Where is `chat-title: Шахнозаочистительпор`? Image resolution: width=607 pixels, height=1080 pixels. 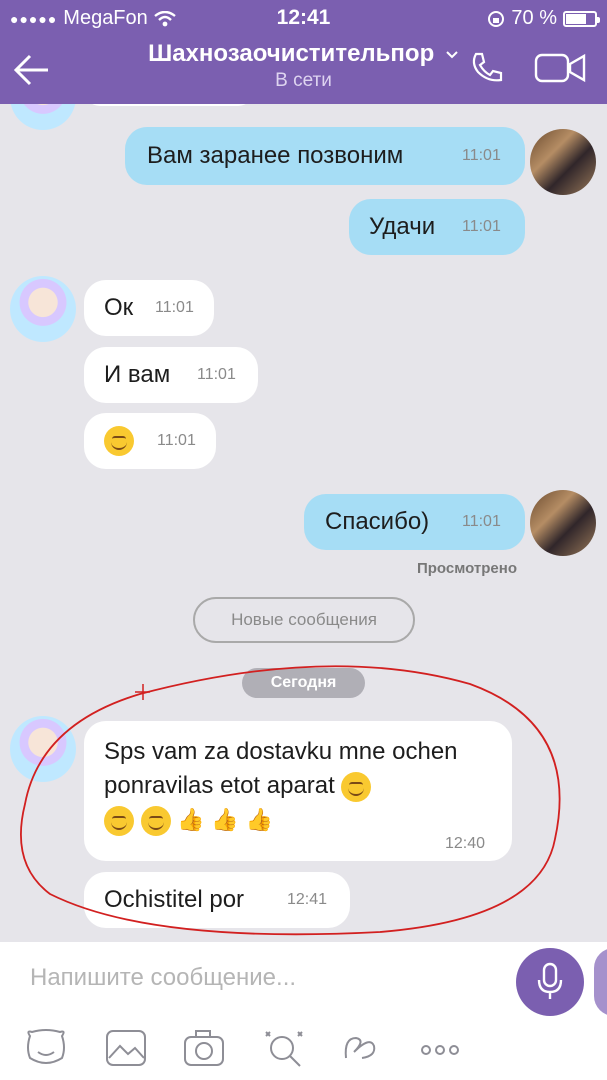 chat-title: Шахнозаочистительпор is located at coordinates (303, 54).